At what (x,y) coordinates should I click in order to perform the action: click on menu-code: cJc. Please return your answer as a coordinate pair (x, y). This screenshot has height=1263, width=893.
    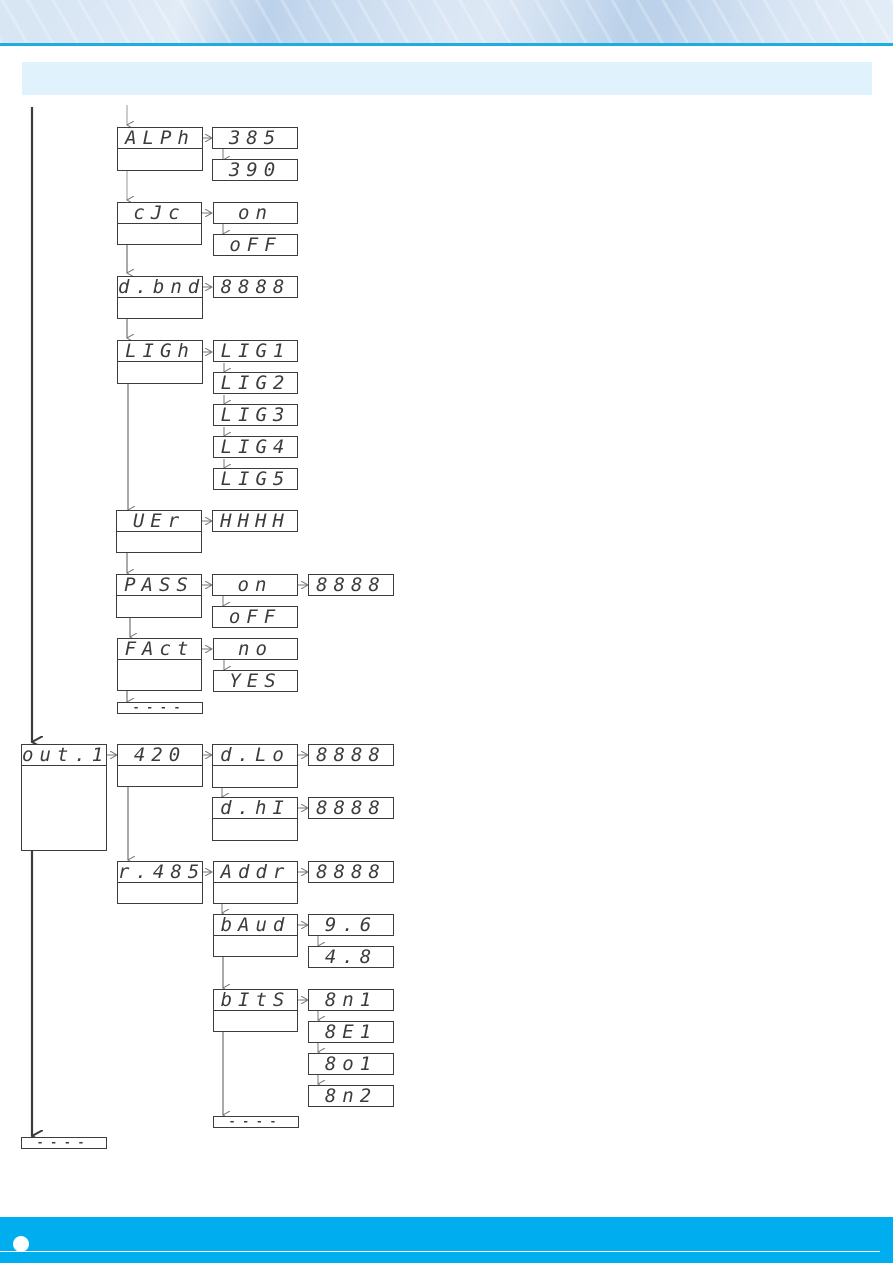
    Looking at the image, I should click on (159, 213).